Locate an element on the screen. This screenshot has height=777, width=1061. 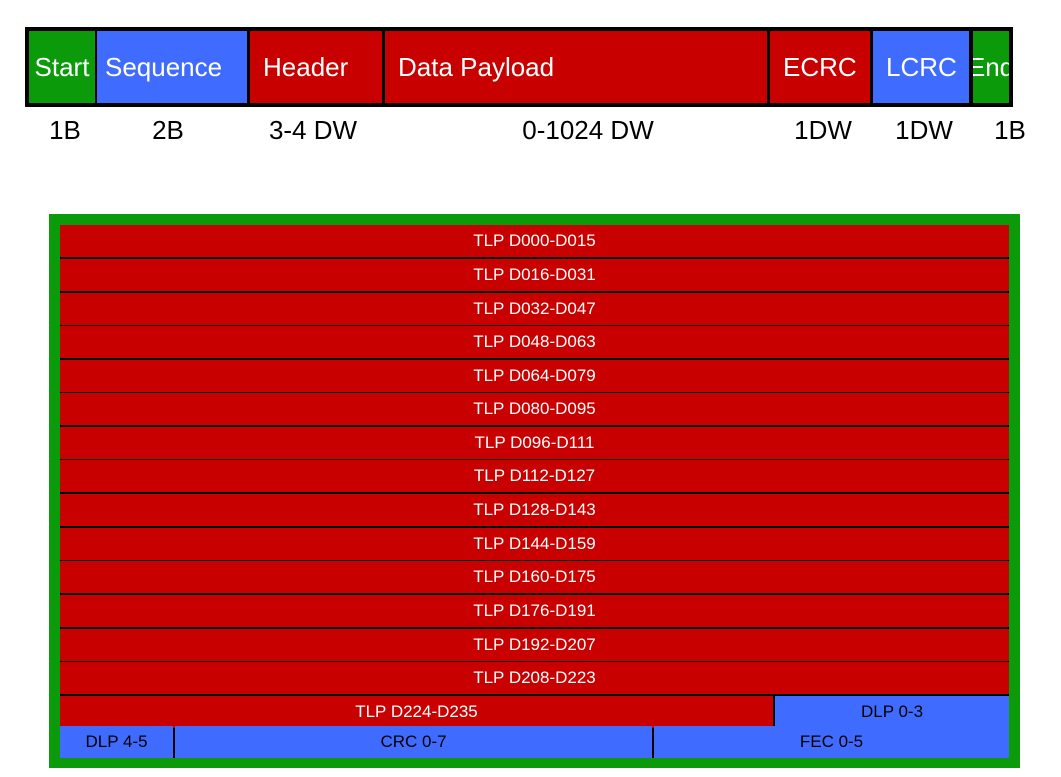
tlp-cell: TLP D096-D111 is located at coordinates (534, 443).